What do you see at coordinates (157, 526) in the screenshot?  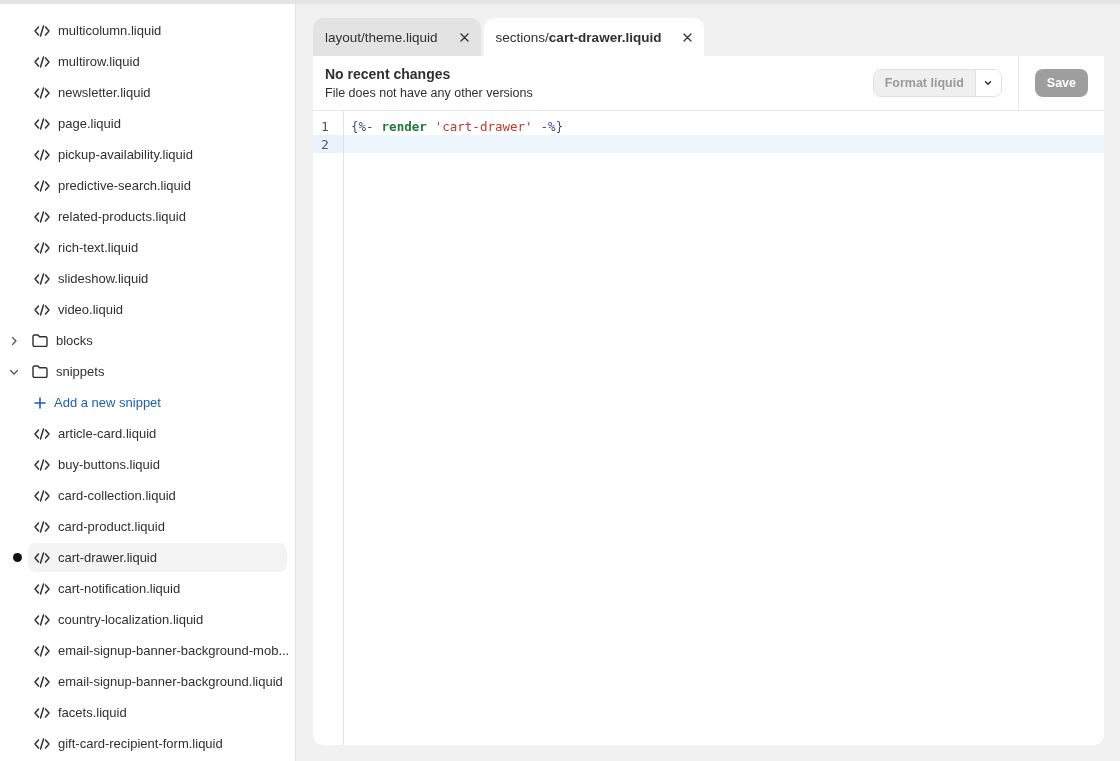 I see `file-item: card-product.liquid` at bounding box center [157, 526].